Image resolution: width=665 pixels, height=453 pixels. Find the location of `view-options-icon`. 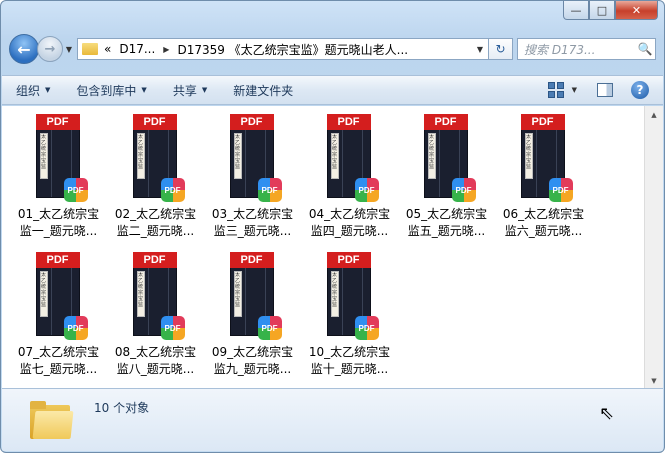

view-options-icon is located at coordinates (556, 90).